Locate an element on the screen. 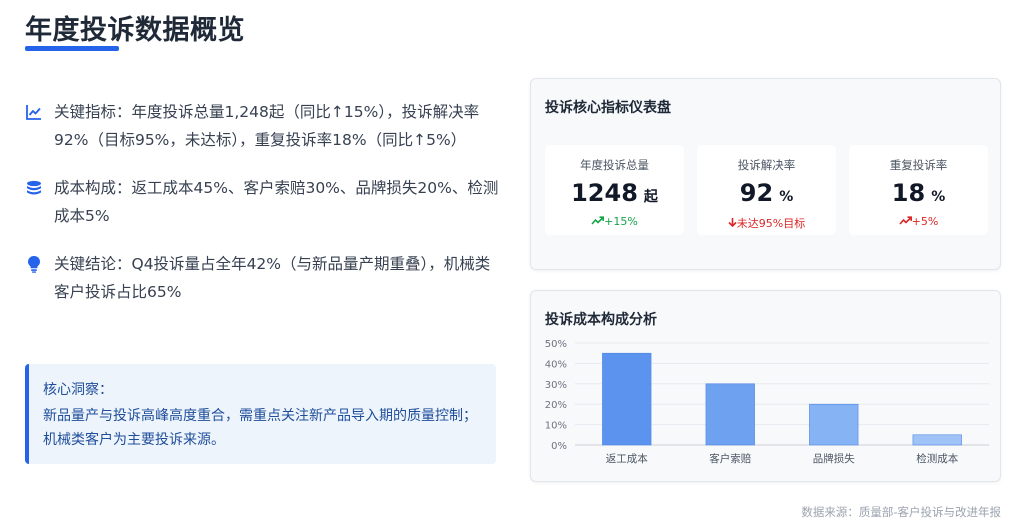 This screenshot has height=532, width=1018. lightbulb-icon is located at coordinates (34, 264).